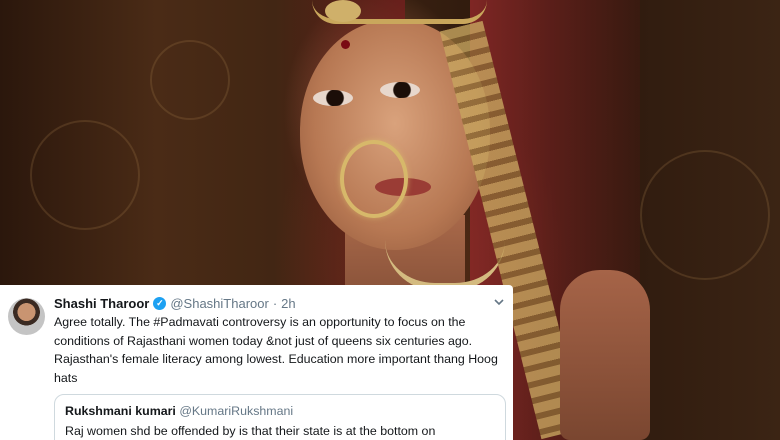  Describe the element at coordinates (333, 98) in the screenshot. I see `eye-left` at that location.